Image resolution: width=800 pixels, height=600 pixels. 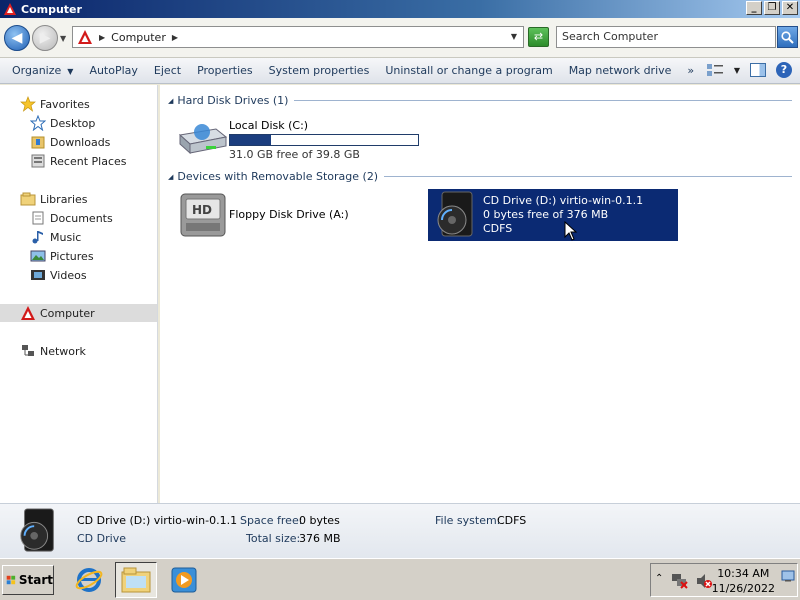 What do you see at coordinates (758, 70) in the screenshot?
I see `preview-pane-icon` at bounding box center [758, 70].